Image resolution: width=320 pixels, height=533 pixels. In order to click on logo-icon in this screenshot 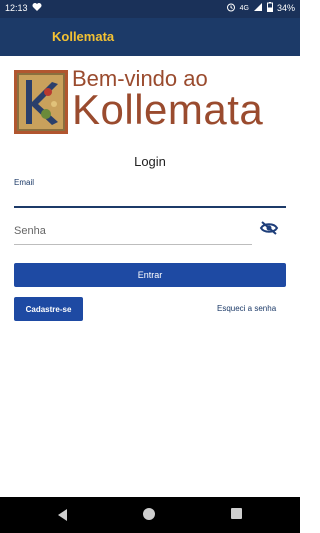, I will do `click(41, 102)`.